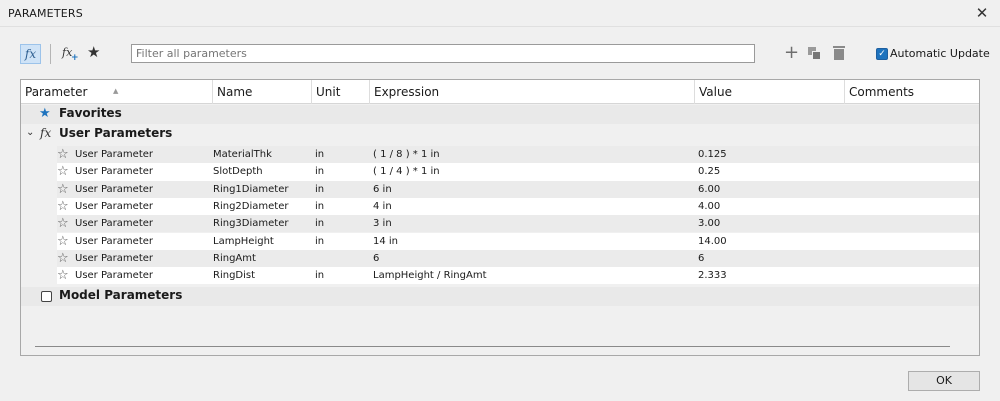 Image resolution: width=1000 pixels, height=401 pixels. I want to click on name-cell: Ring2Diameter, so click(250, 206).